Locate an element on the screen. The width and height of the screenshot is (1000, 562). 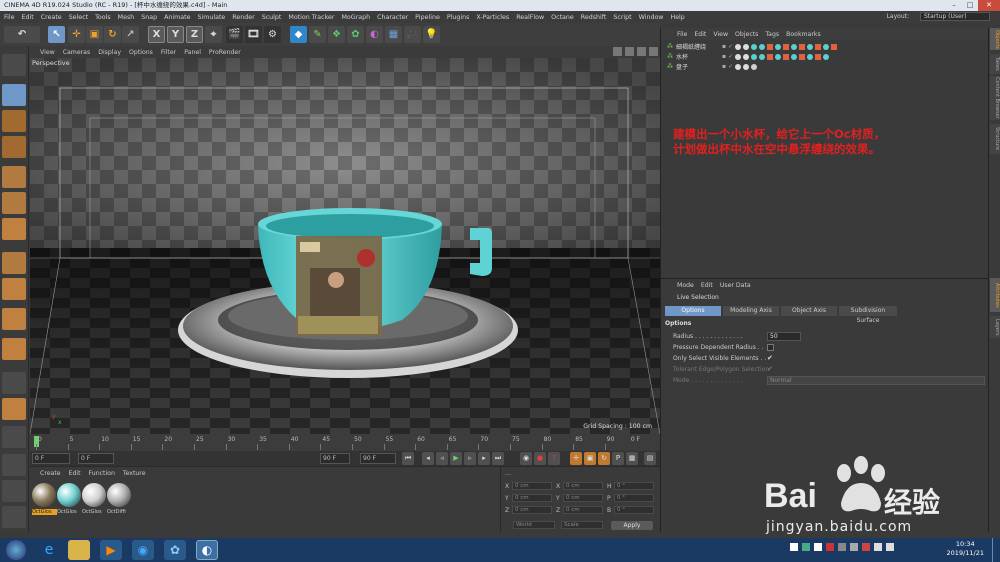
visible-elements-checkbox: ✔ is located at coordinates (770, 358).